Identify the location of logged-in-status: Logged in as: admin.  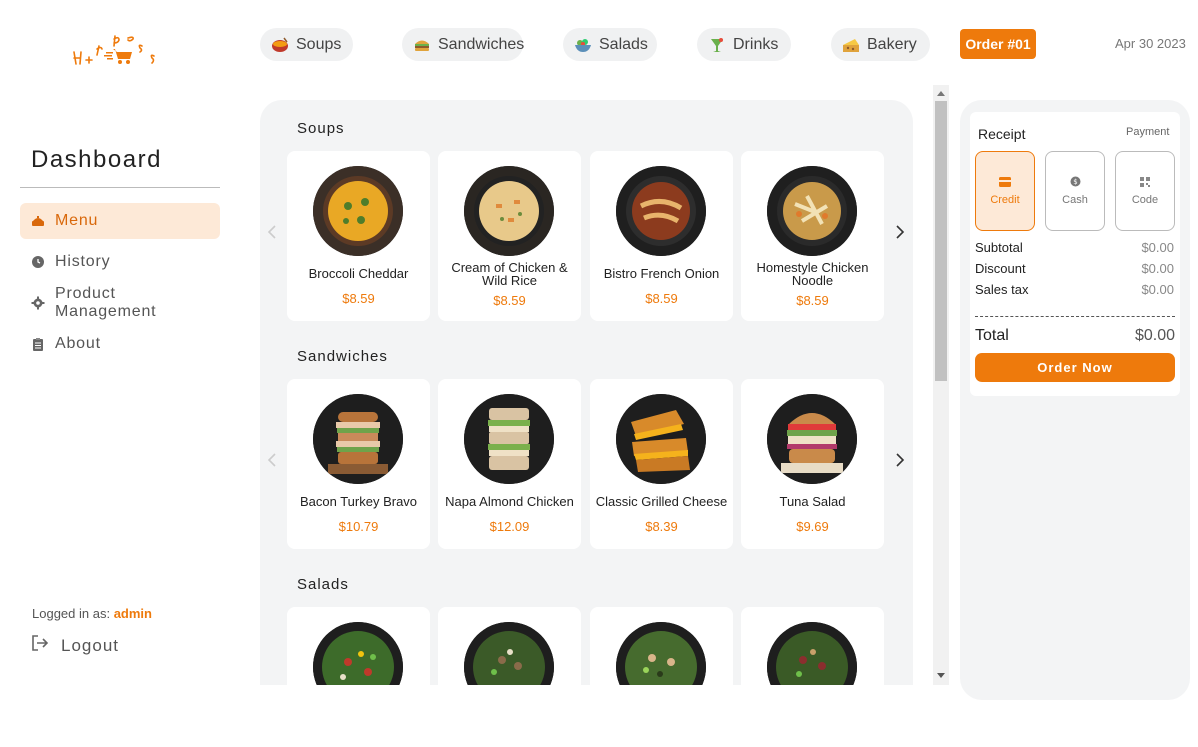
(92, 613).